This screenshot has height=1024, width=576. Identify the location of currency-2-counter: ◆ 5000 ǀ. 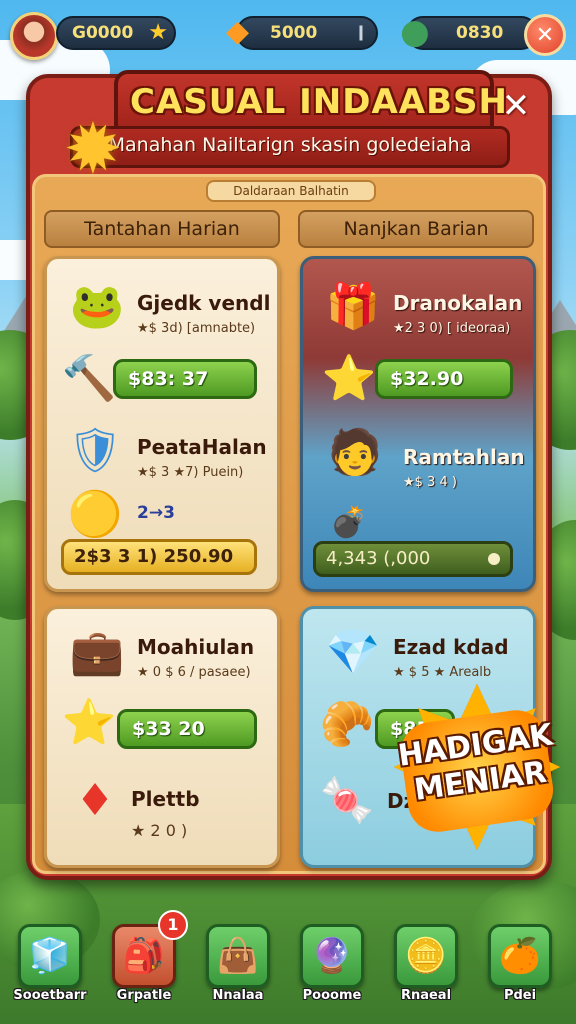
(302, 32).